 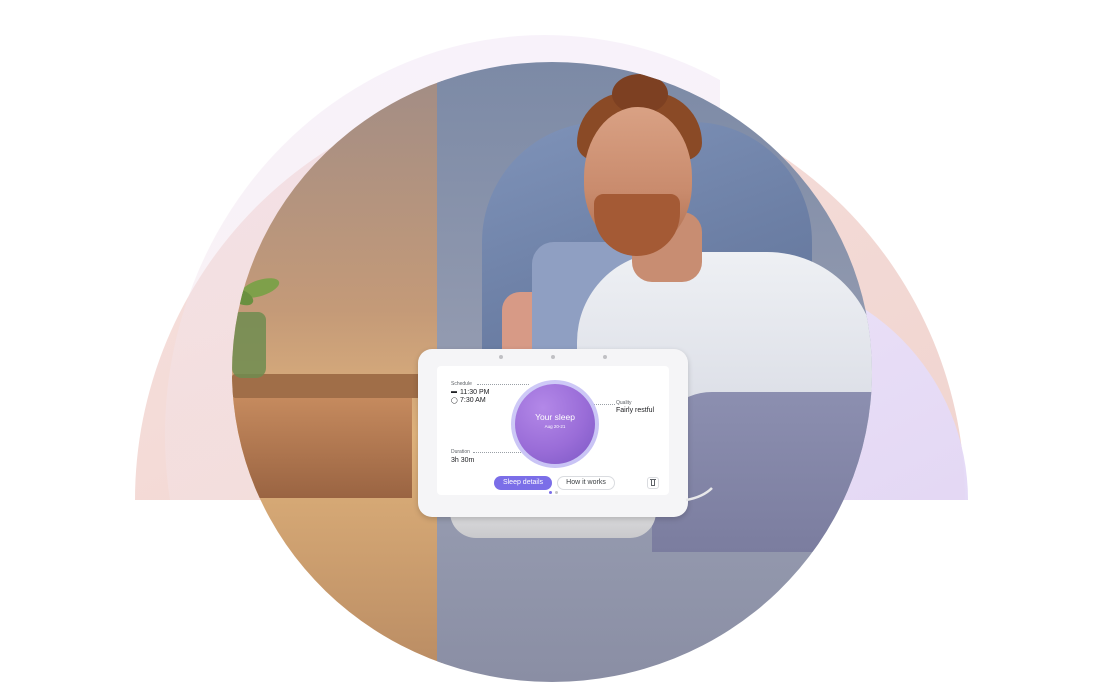 I want to click on camera-dot, so click(x=553, y=357).